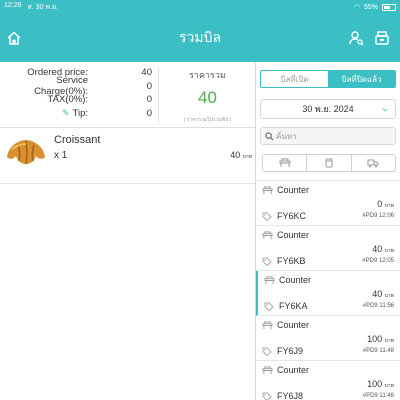 Image resolution: width=400 pixels, height=400 pixels. Describe the element at coordinates (247, 157) in the screenshot. I see `item-price-unit: บาท` at that location.